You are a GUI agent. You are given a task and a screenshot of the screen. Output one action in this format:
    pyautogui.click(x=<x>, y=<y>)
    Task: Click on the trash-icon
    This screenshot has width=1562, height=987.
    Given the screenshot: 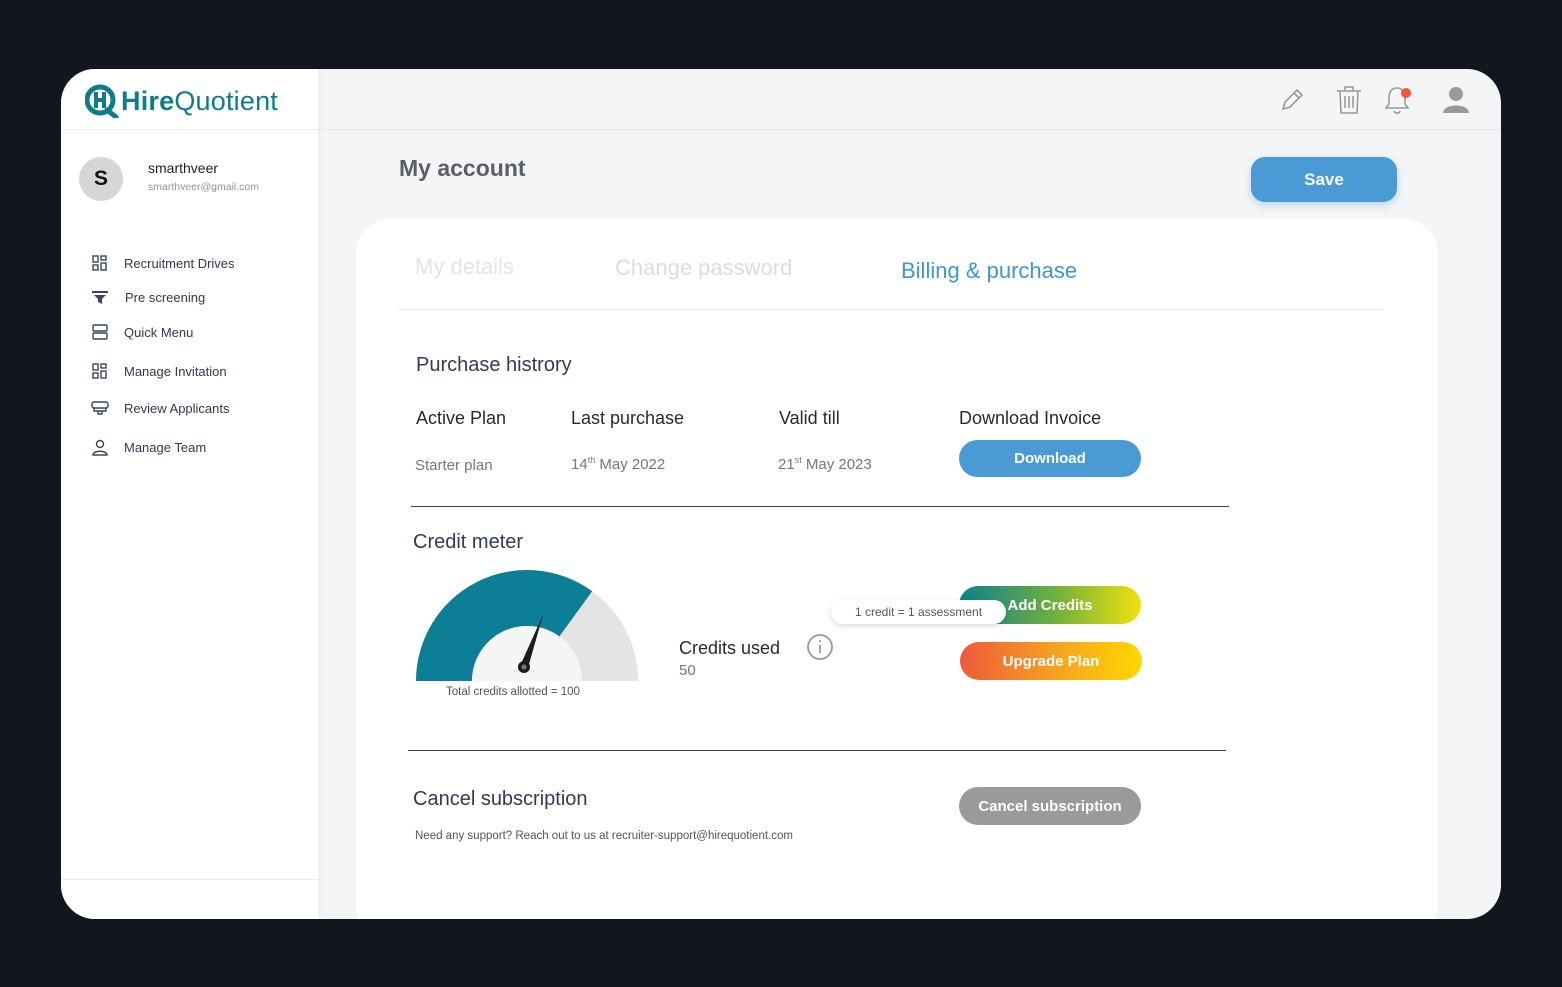 What is the action you would take?
    pyautogui.click(x=1349, y=100)
    